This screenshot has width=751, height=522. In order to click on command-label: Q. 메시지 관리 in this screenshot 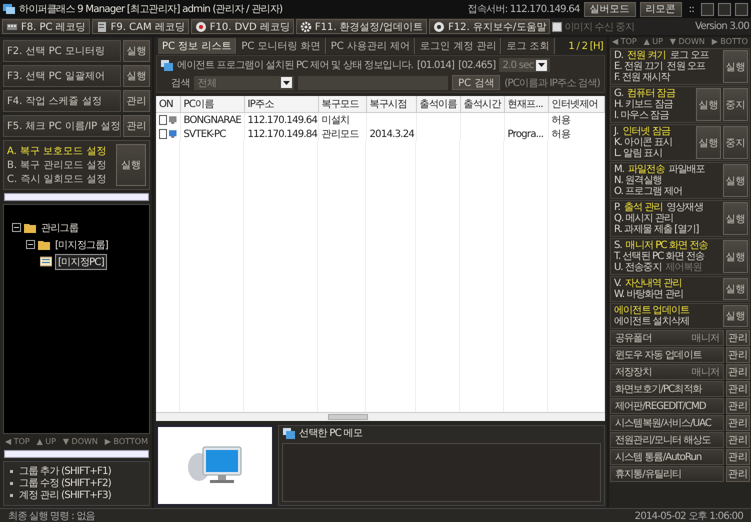, I will do `click(644, 218)`.